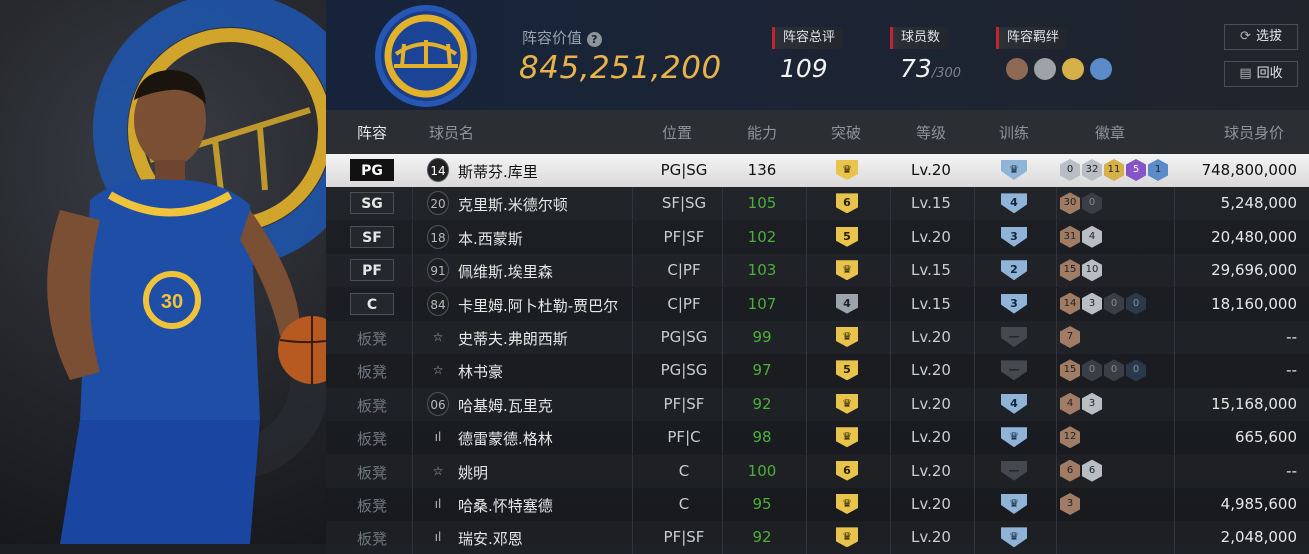  Describe the element at coordinates (817, 471) in the screenshot. I see `table-row: 板凳 ☆ 姚明 C 100 6 Lv.20—6 6 --` at that location.